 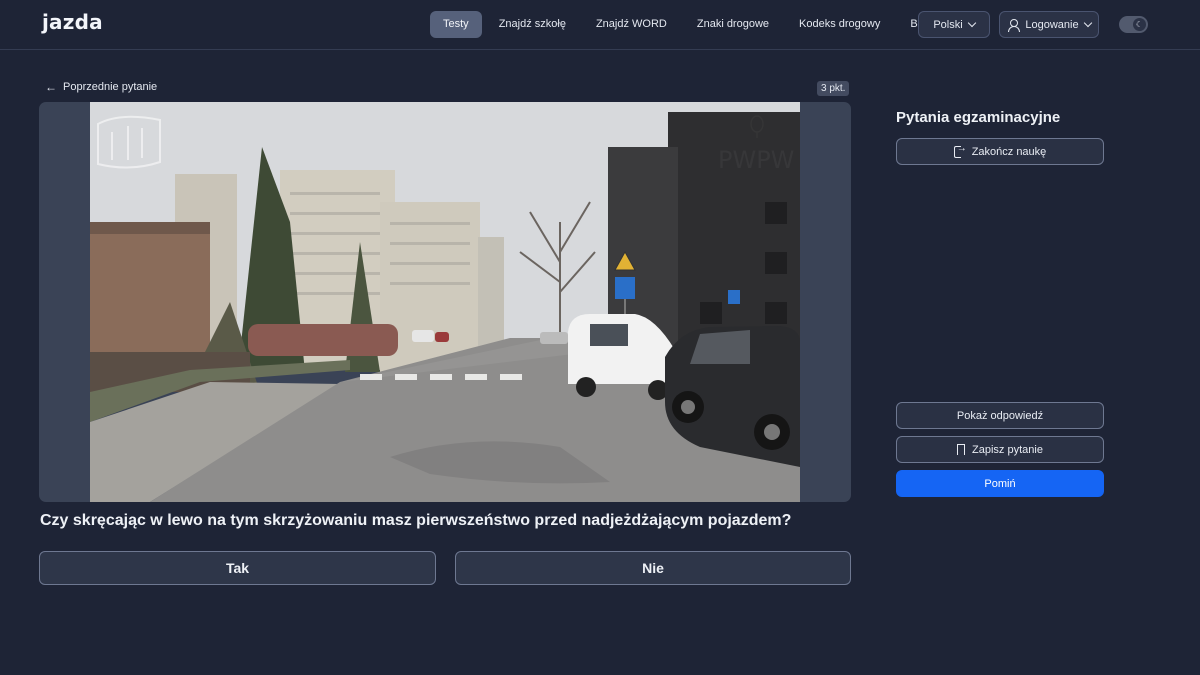 What do you see at coordinates (733, 24) in the screenshot?
I see `nav-item-road-signs: Znaki drogowe` at bounding box center [733, 24].